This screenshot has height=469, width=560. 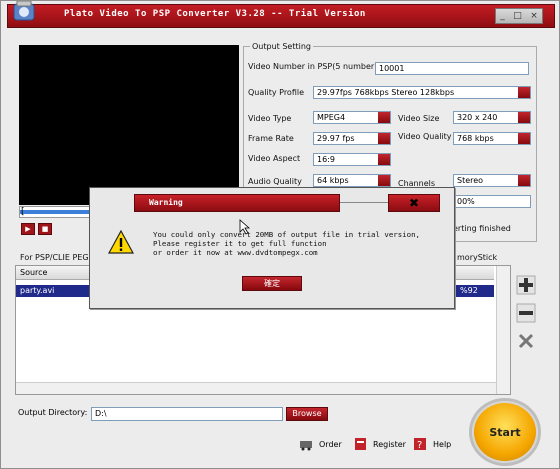 I want to click on frame-rate-select: 29.97 fps, so click(x=352, y=138).